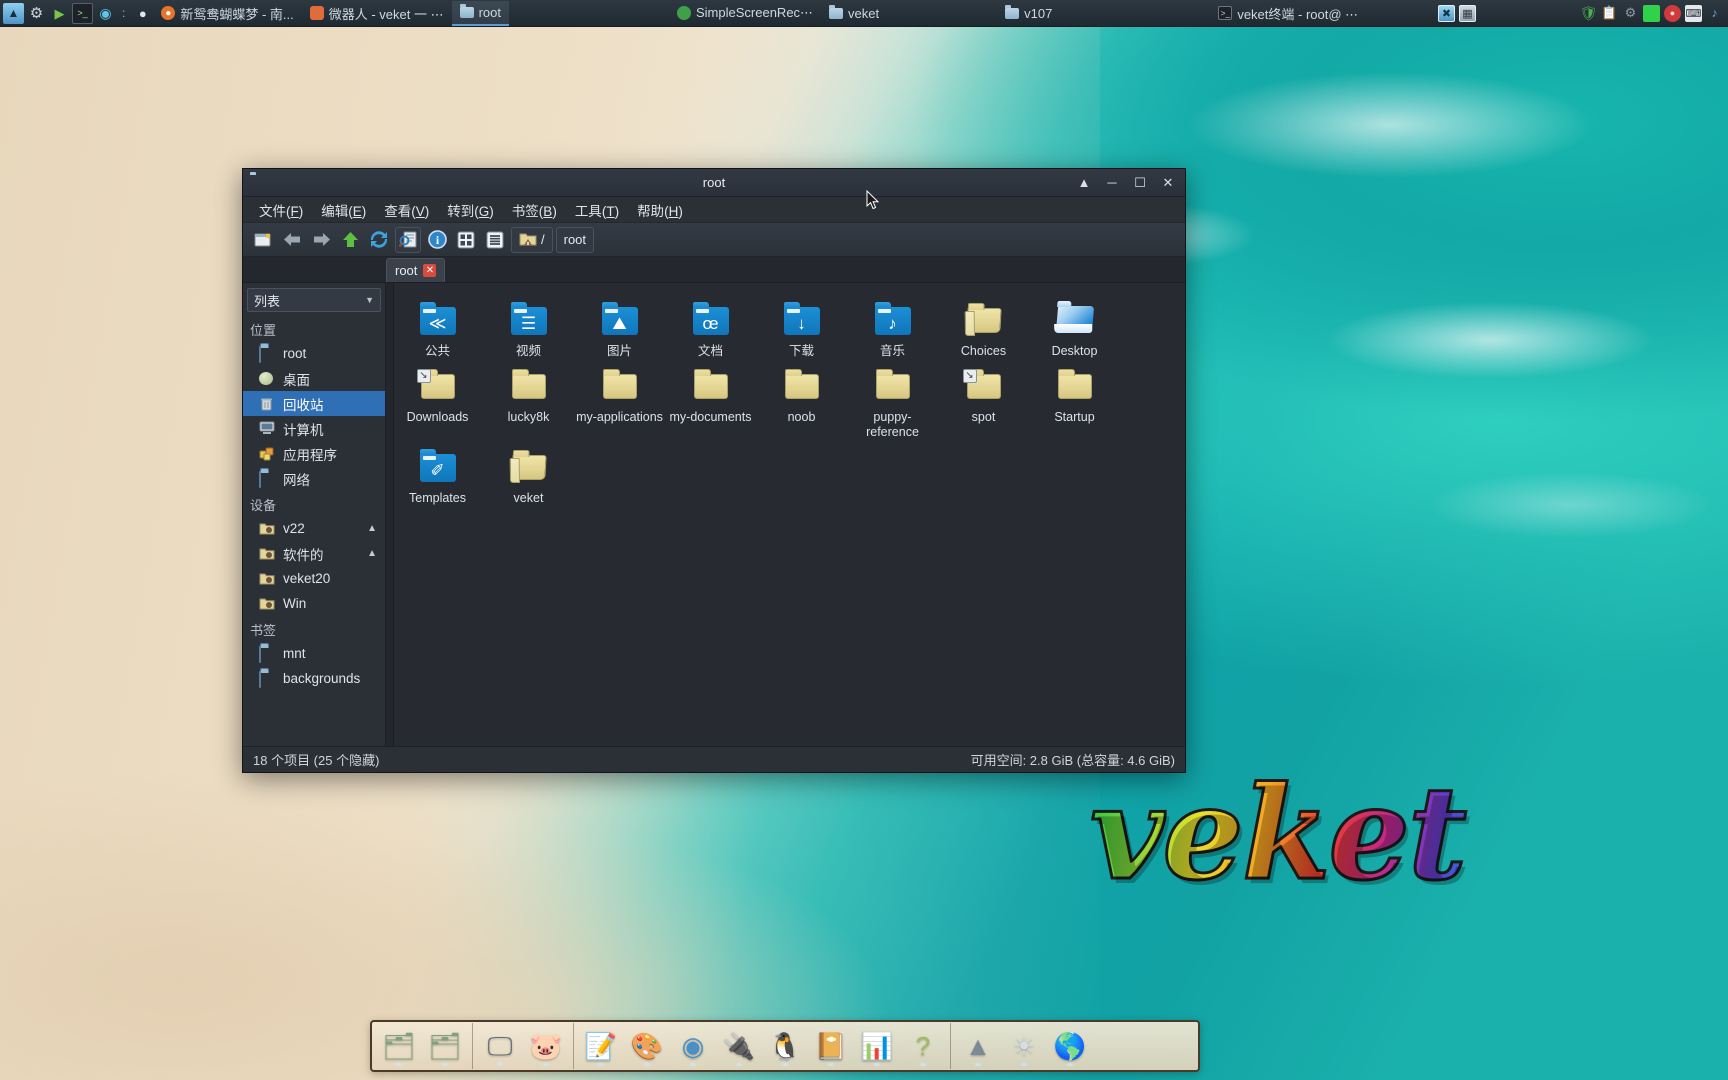 This screenshot has height=1080, width=1728. What do you see at coordinates (292, 240) in the screenshot?
I see `back-button` at bounding box center [292, 240].